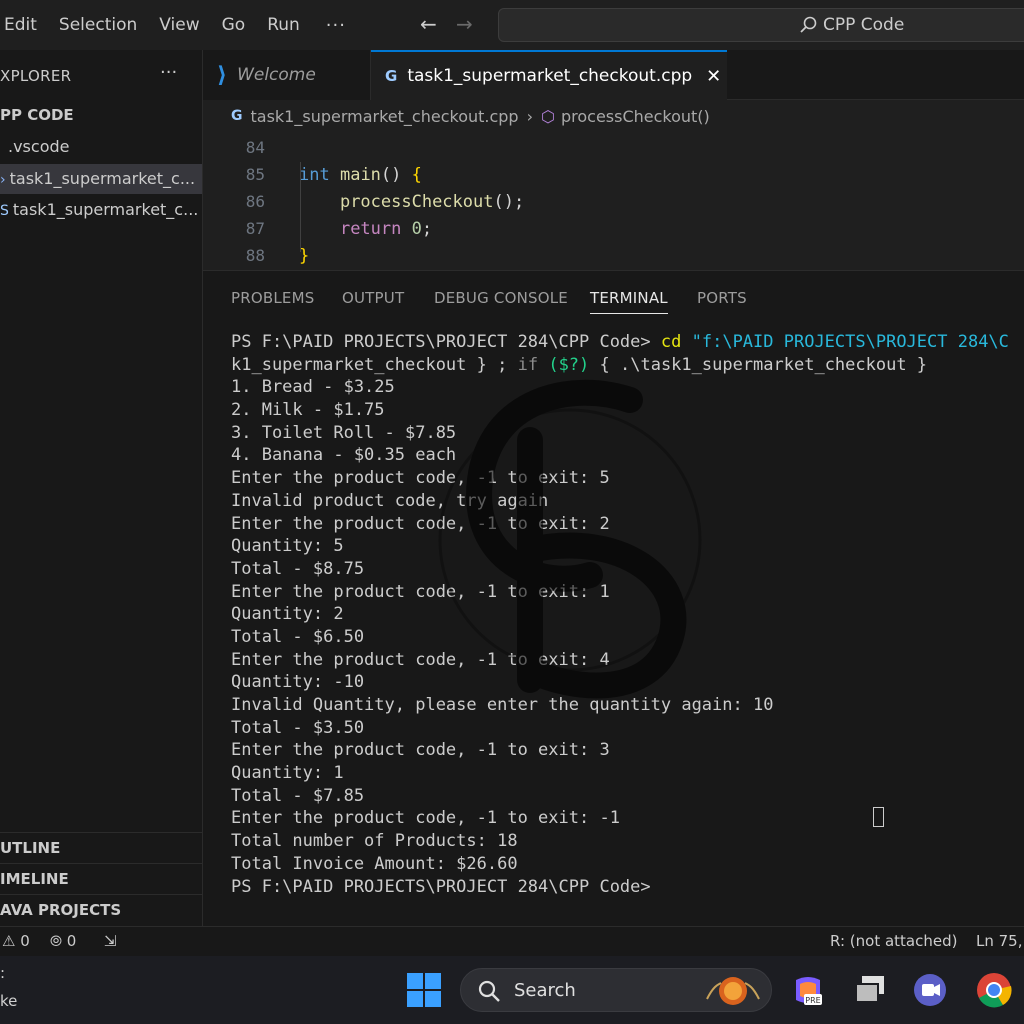 Image resolution: width=1024 pixels, height=1024 pixels. I want to click on indent-guide, so click(300, 207).